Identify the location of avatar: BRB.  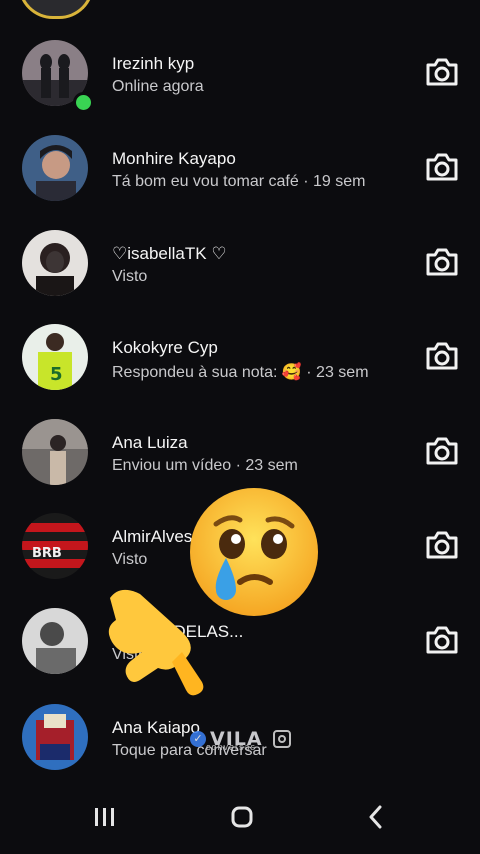
(55, 546).